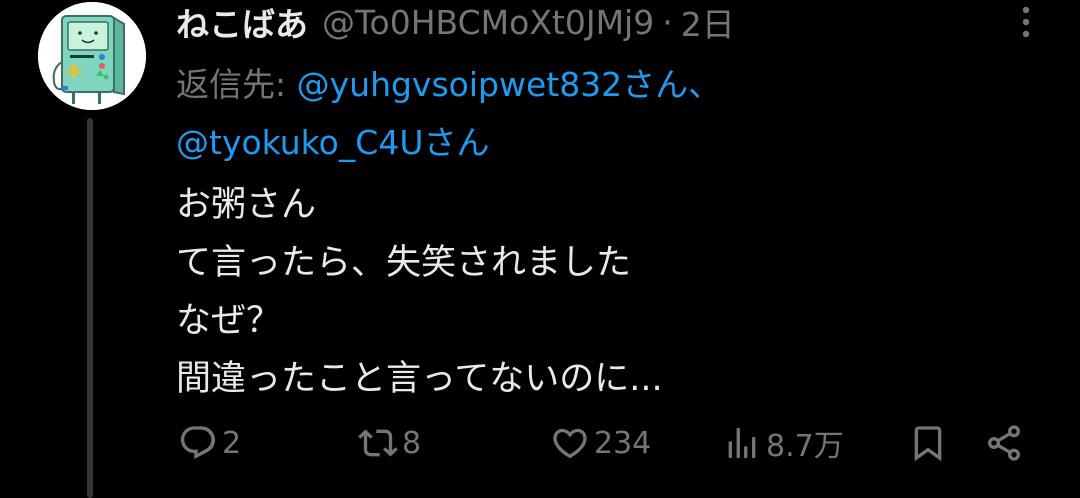 The width and height of the screenshot is (1080, 498). Describe the element at coordinates (412, 443) in the screenshot. I see `retweet-count: 8` at that location.